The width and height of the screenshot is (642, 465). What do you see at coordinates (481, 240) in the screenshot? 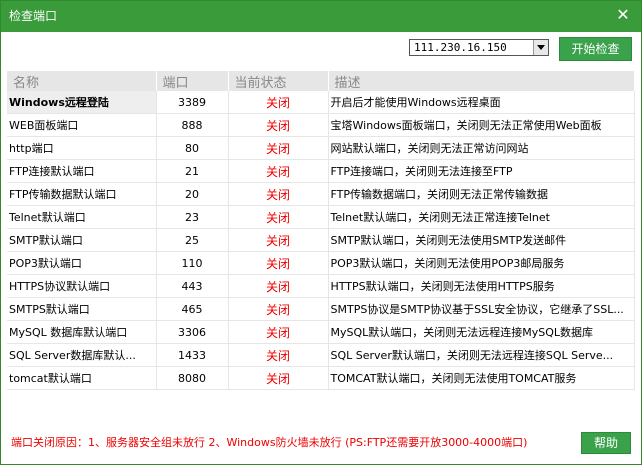
I see `port-description: SMTP默认端口，关闭则无法使用SMTP发送邮件` at bounding box center [481, 240].